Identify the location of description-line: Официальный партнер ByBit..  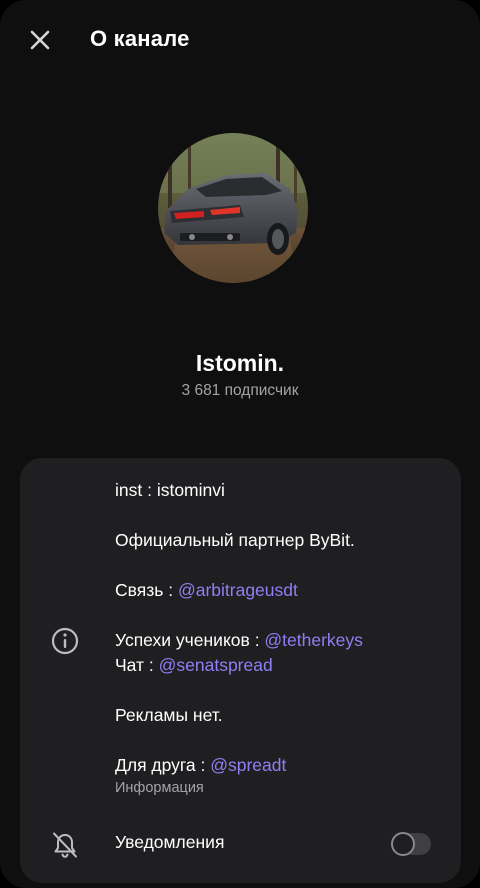
(235, 540).